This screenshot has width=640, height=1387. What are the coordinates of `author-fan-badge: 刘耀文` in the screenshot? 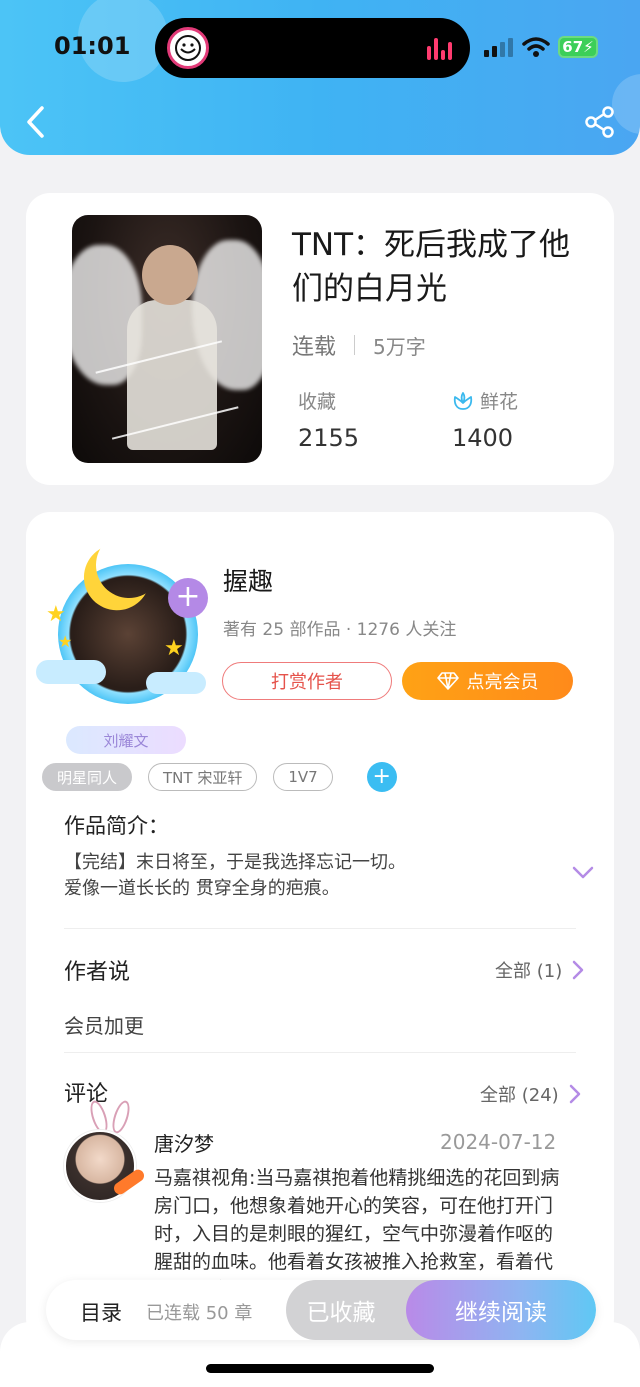 It's located at (126, 740).